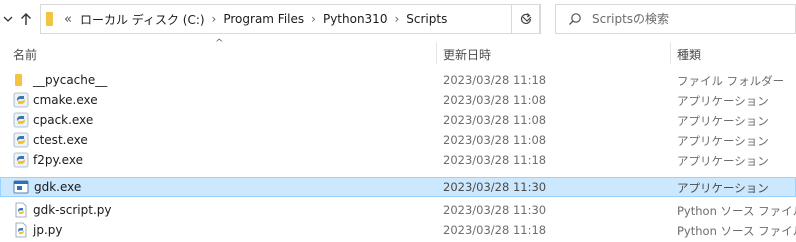  What do you see at coordinates (398, 52) in the screenshot?
I see `column-header-row: ^ 名前 更新日時 種類` at bounding box center [398, 52].